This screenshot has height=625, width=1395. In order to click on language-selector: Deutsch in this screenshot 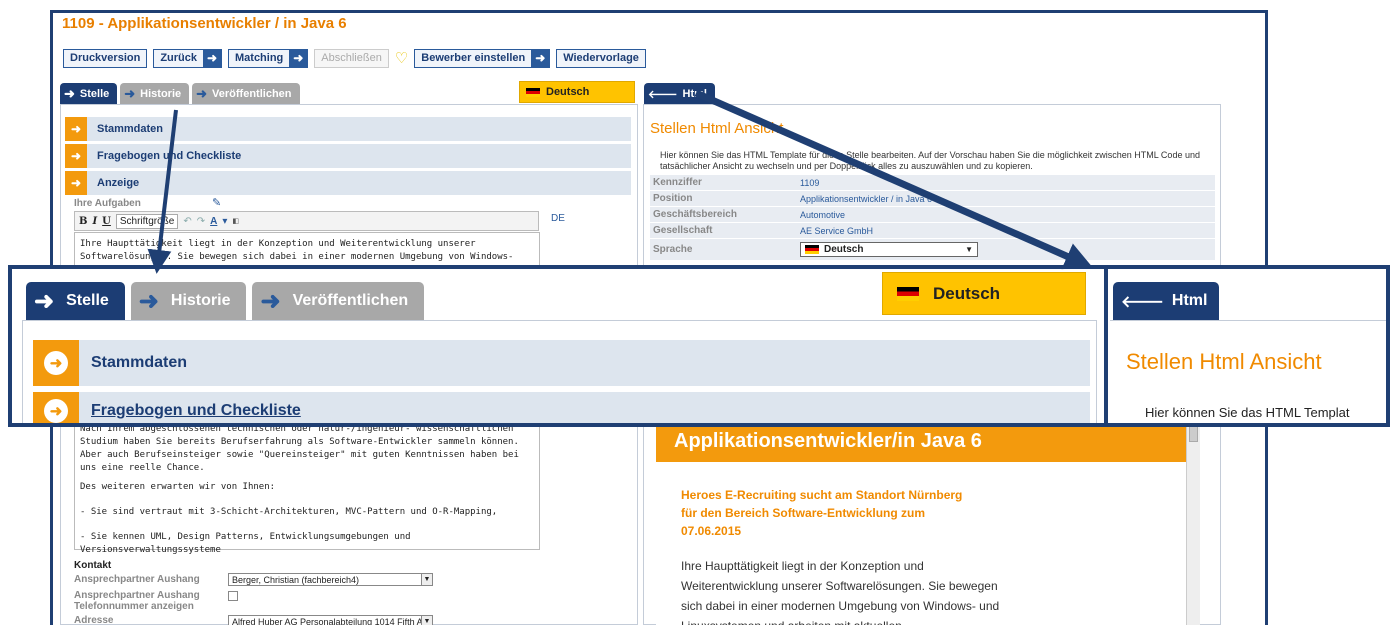, I will do `click(577, 92)`.